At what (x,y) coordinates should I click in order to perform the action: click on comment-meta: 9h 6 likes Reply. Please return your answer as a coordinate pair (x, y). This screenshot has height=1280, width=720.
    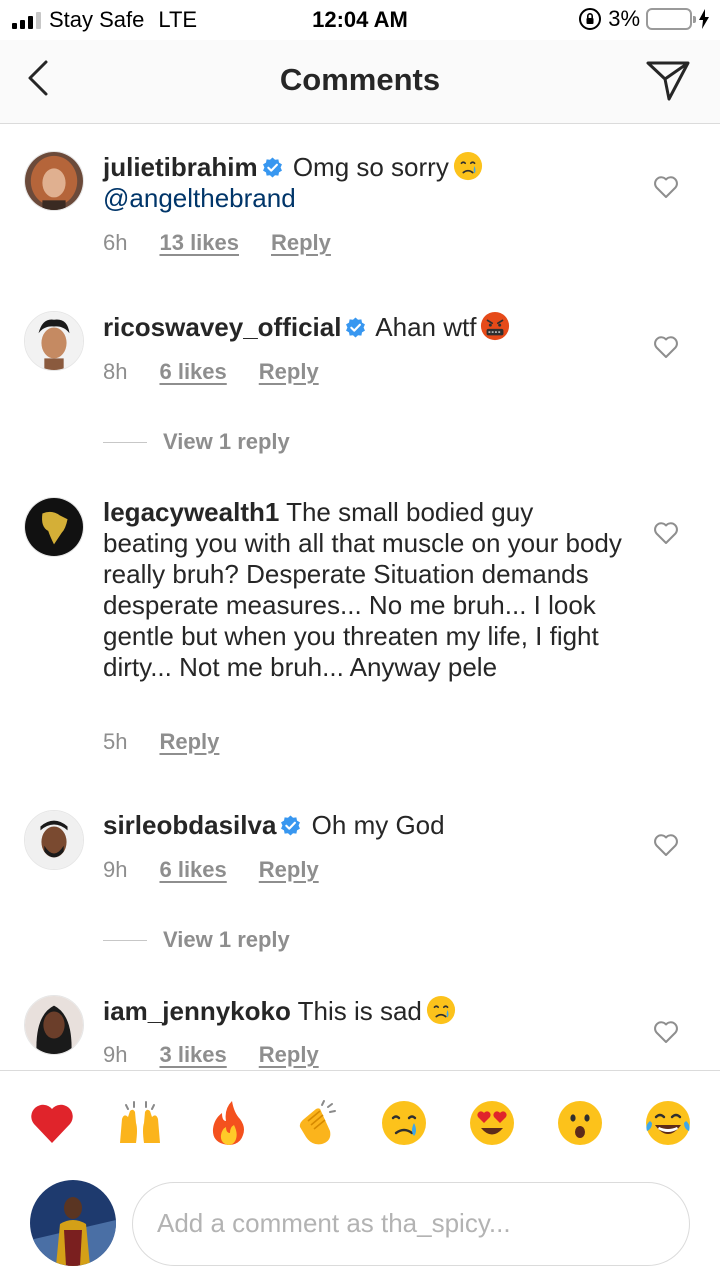
    Looking at the image, I should click on (211, 870).